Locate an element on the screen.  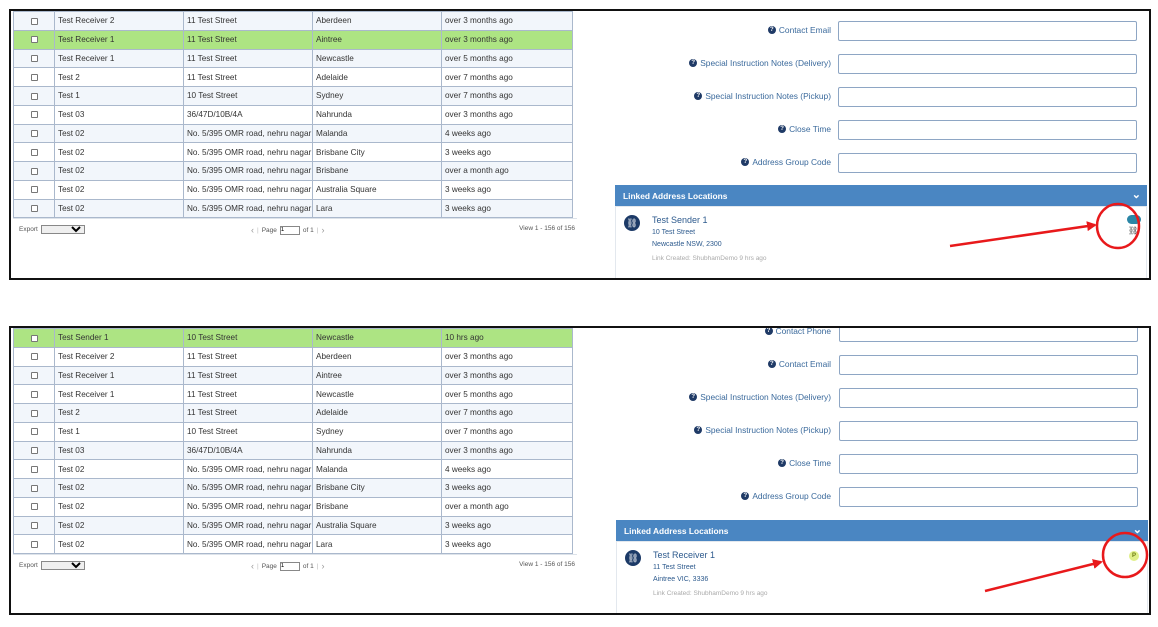
cell-suburb: Aberdeen is located at coordinates (377, 356).